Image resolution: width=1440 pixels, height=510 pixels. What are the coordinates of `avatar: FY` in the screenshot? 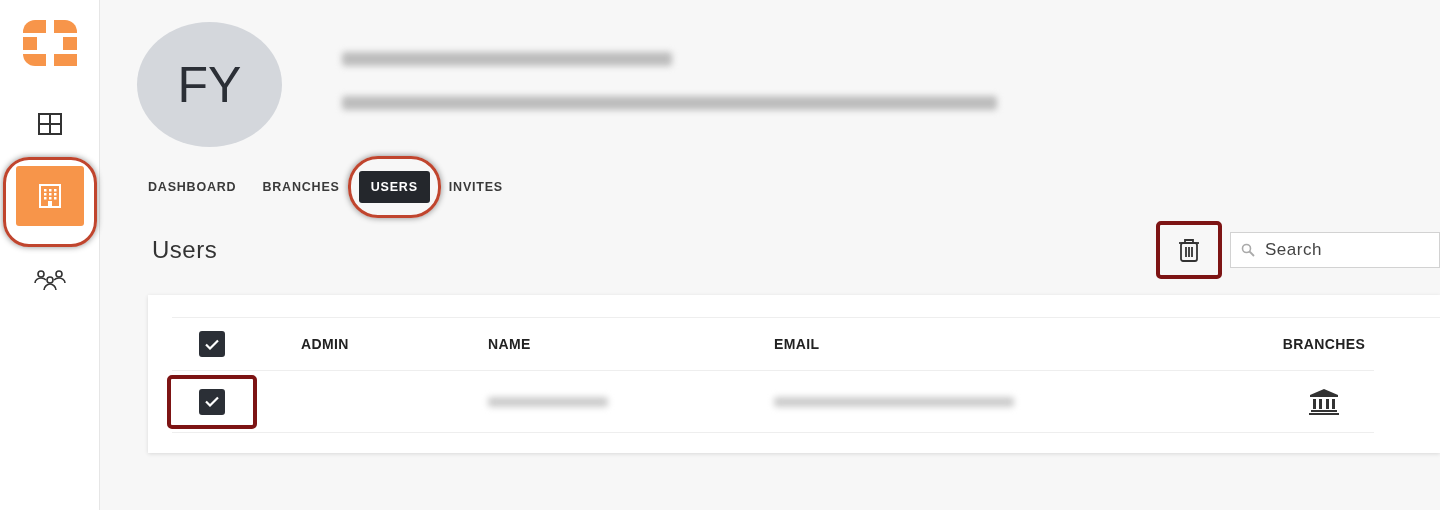 It's located at (209, 84).